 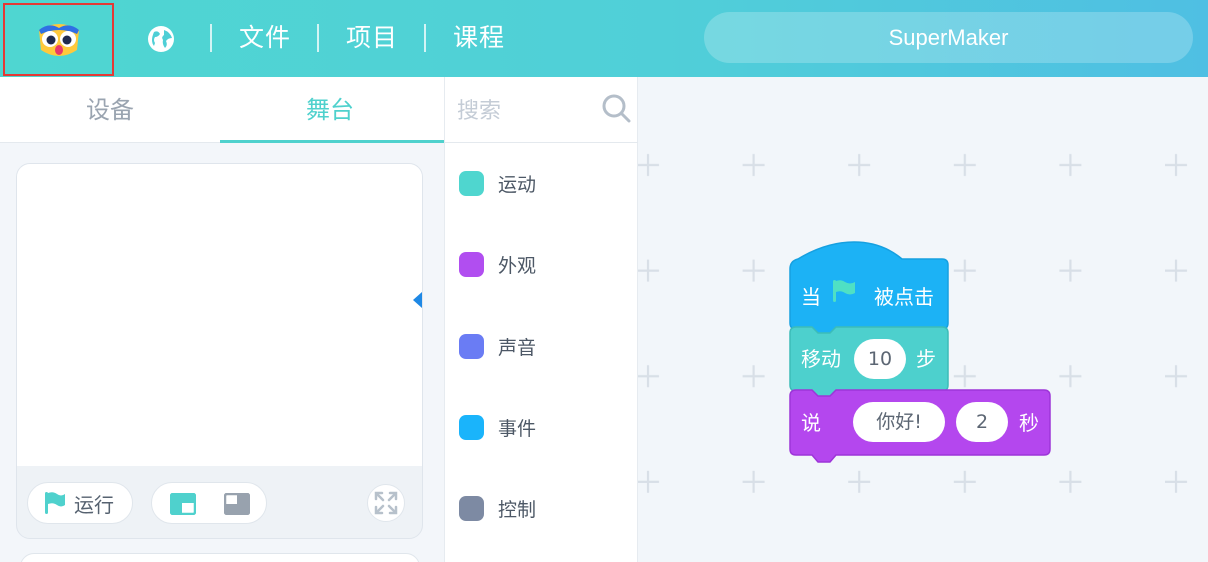 What do you see at coordinates (479, 38) in the screenshot?
I see `menu-course: 课程` at bounding box center [479, 38].